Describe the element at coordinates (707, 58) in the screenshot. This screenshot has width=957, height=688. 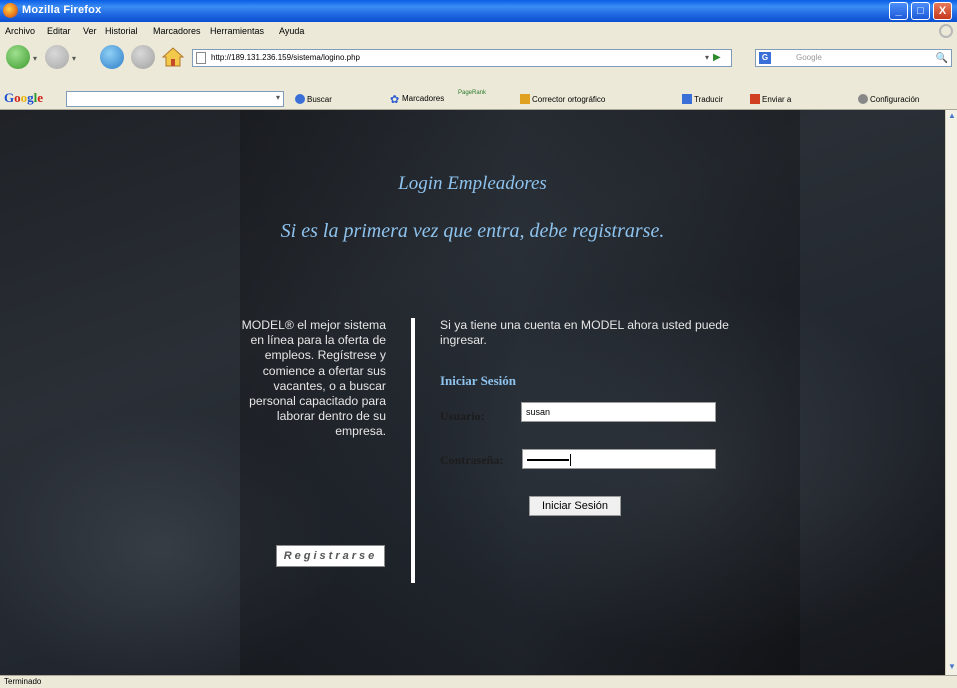
I see `url-dropdown-icon: ▾` at that location.